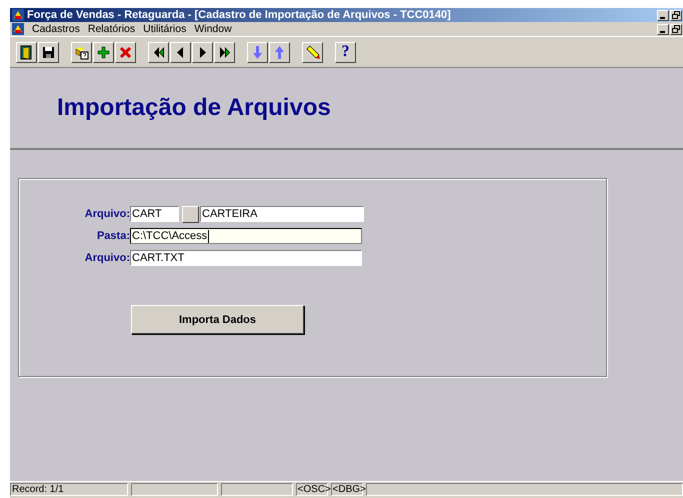 The width and height of the screenshot is (683, 498). Describe the element at coordinates (246, 258) in the screenshot. I see `file-field: CART.TXT` at that location.